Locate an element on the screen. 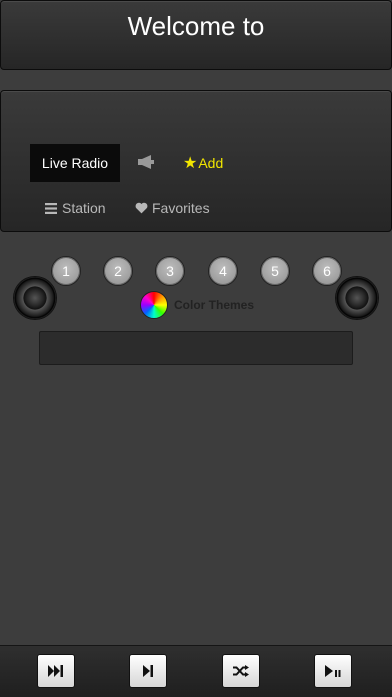  heart-icon is located at coordinates (141, 208).